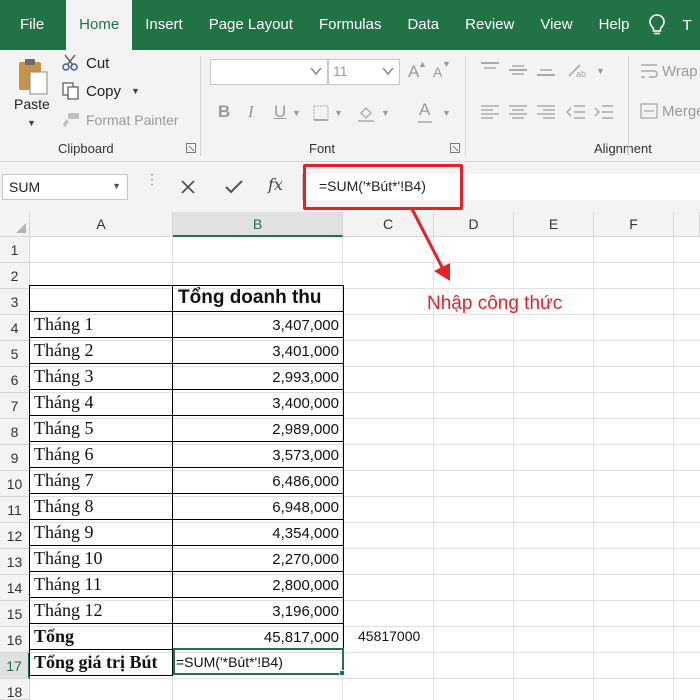  What do you see at coordinates (446, 113) in the screenshot?
I see `font-color-dropdown-icon: ▼` at bounding box center [446, 113].